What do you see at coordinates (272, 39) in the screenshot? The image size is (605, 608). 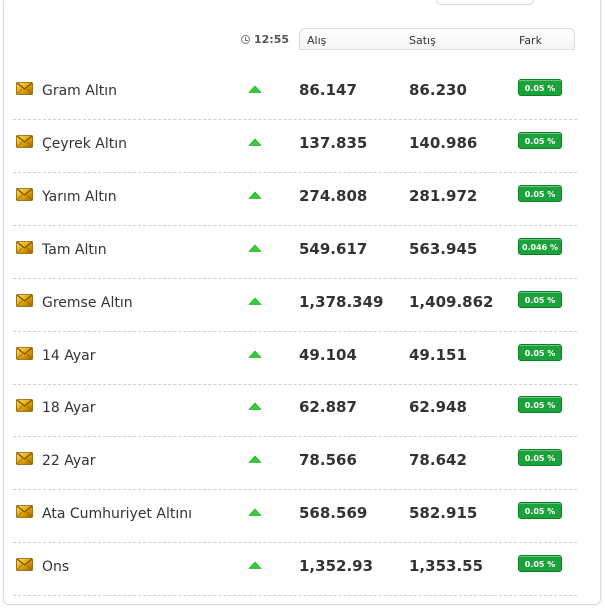 I see `update-time-label: 12:55` at bounding box center [272, 39].